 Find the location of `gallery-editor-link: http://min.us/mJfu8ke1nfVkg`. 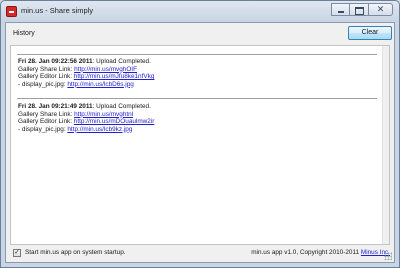

gallery-editor-link: http://min.us/mJfu8ke1nfVkg is located at coordinates (114, 76).